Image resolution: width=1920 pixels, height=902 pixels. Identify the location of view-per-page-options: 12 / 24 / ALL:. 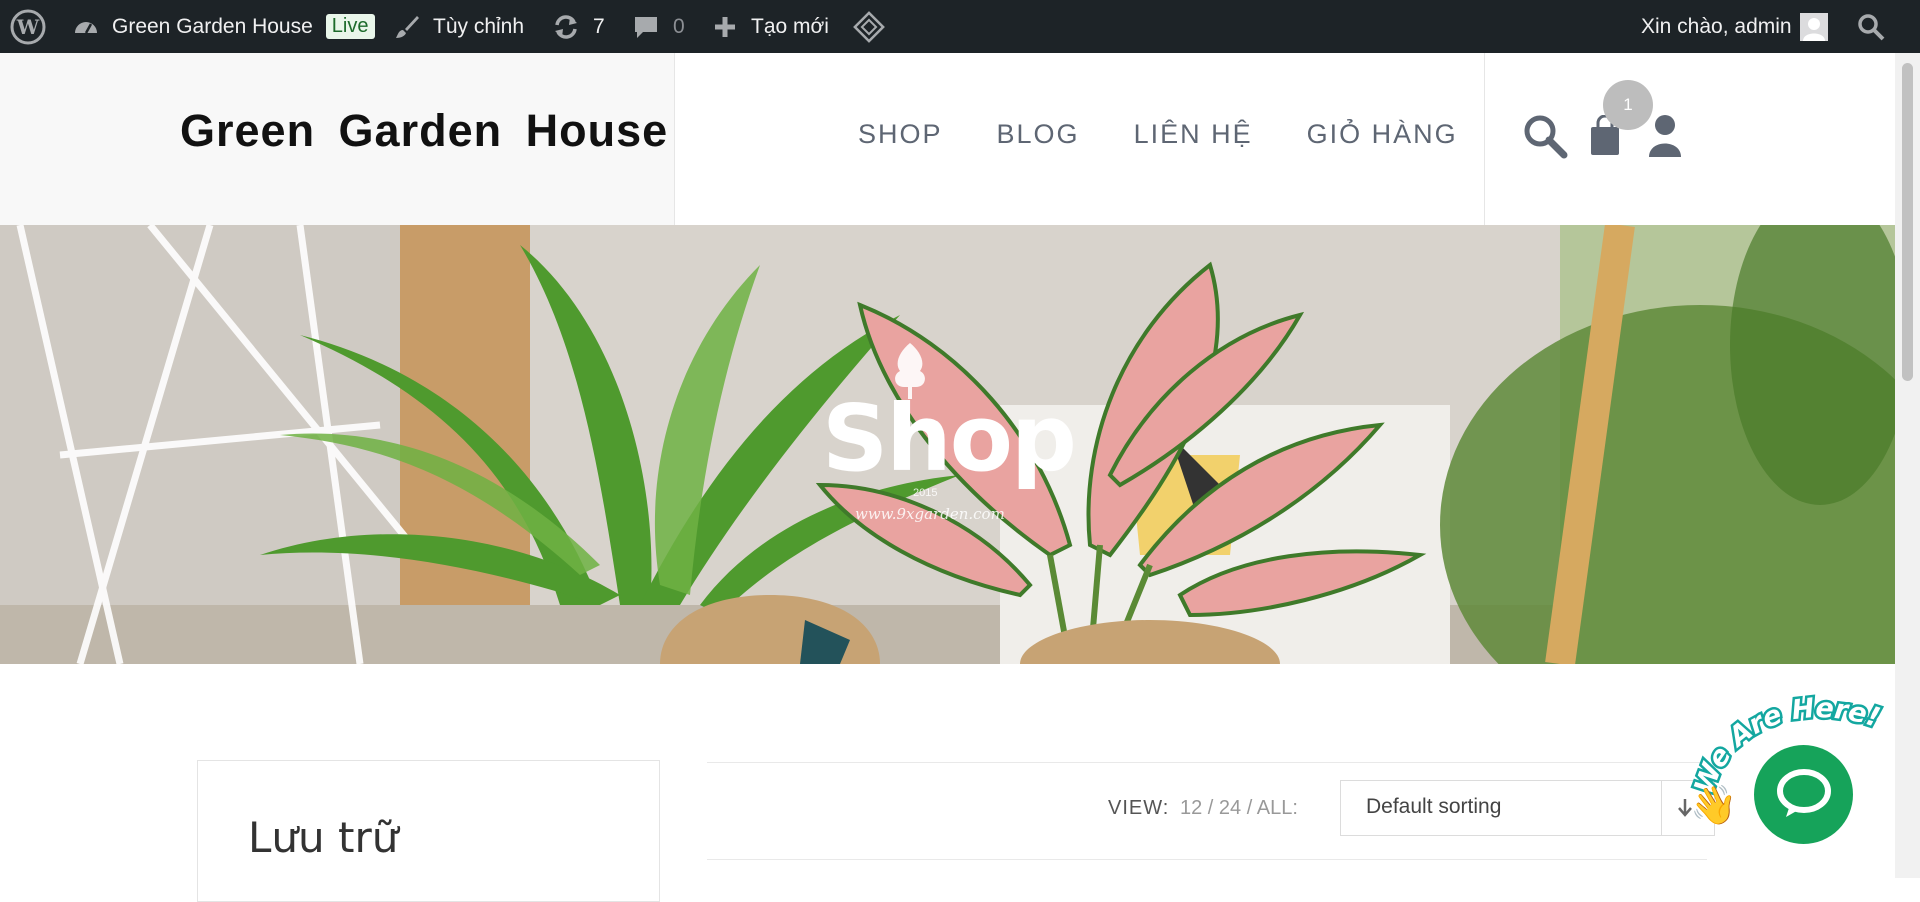
(1239, 808).